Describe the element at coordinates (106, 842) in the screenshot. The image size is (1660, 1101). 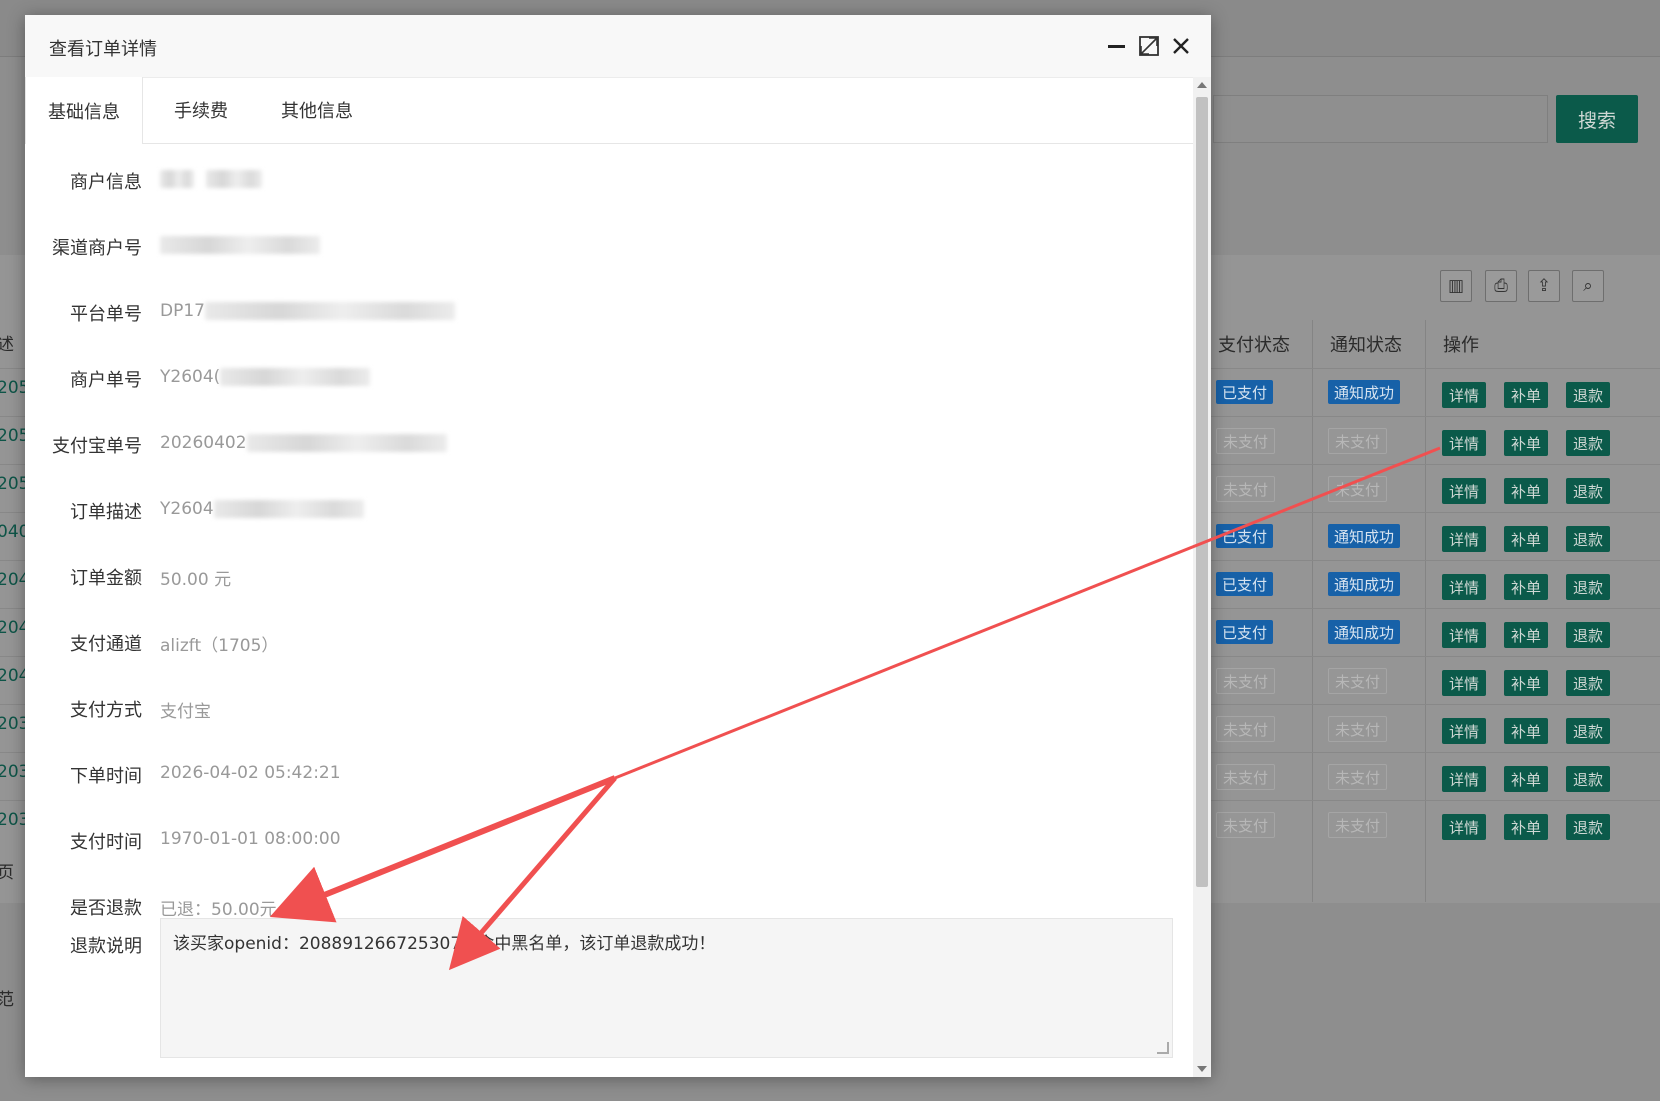
I see `field-label: 支付时间` at that location.